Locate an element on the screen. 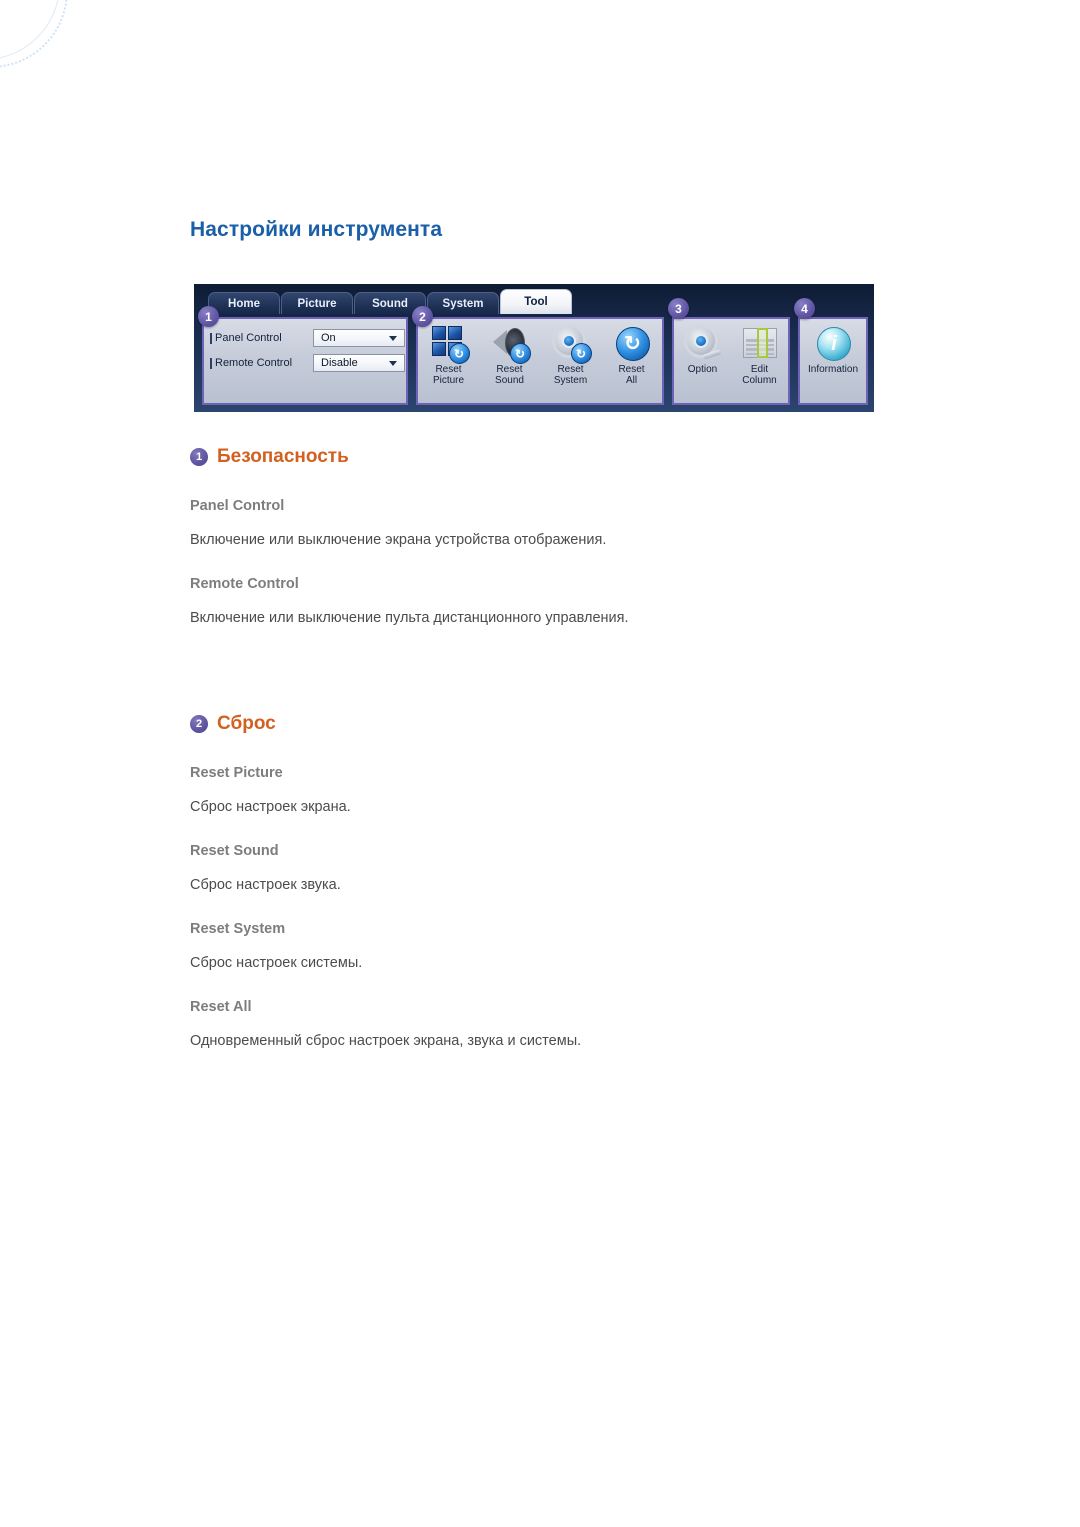  information-button: i Information is located at coordinates (833, 349).